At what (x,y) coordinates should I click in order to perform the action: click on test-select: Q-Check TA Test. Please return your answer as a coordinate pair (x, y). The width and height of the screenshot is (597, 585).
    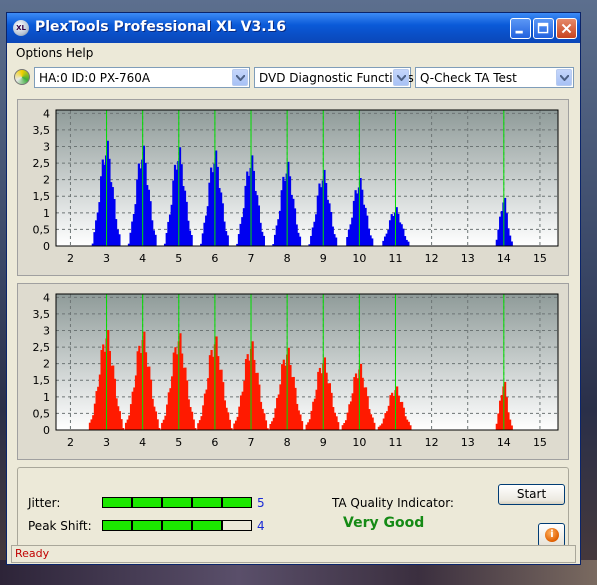
    Looking at the image, I should click on (494, 77).